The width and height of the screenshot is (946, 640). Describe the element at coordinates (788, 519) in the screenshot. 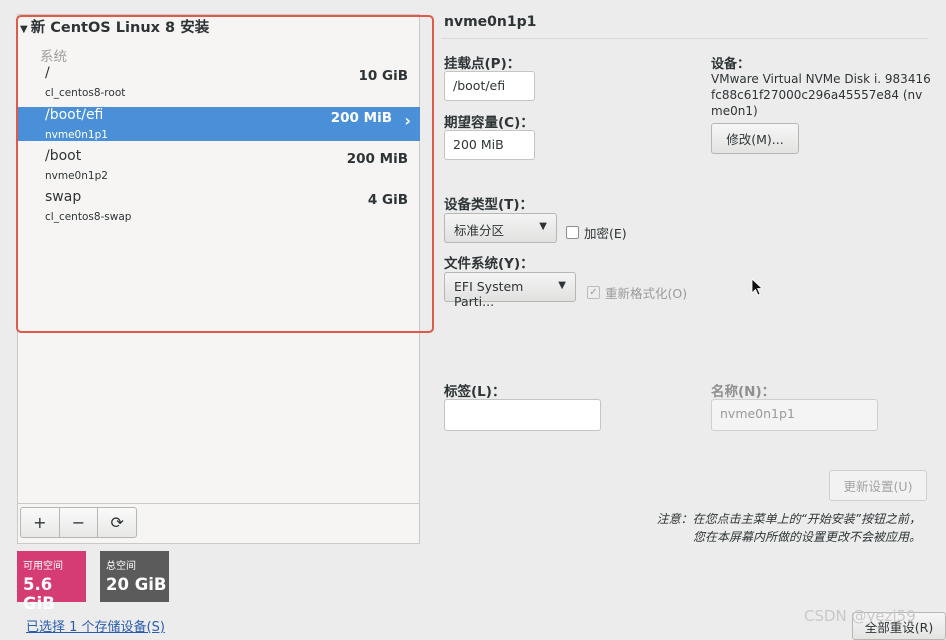

I see `note-line-1: 注意：在您点击主菜单上的“开始安装”按钮之前，` at that location.